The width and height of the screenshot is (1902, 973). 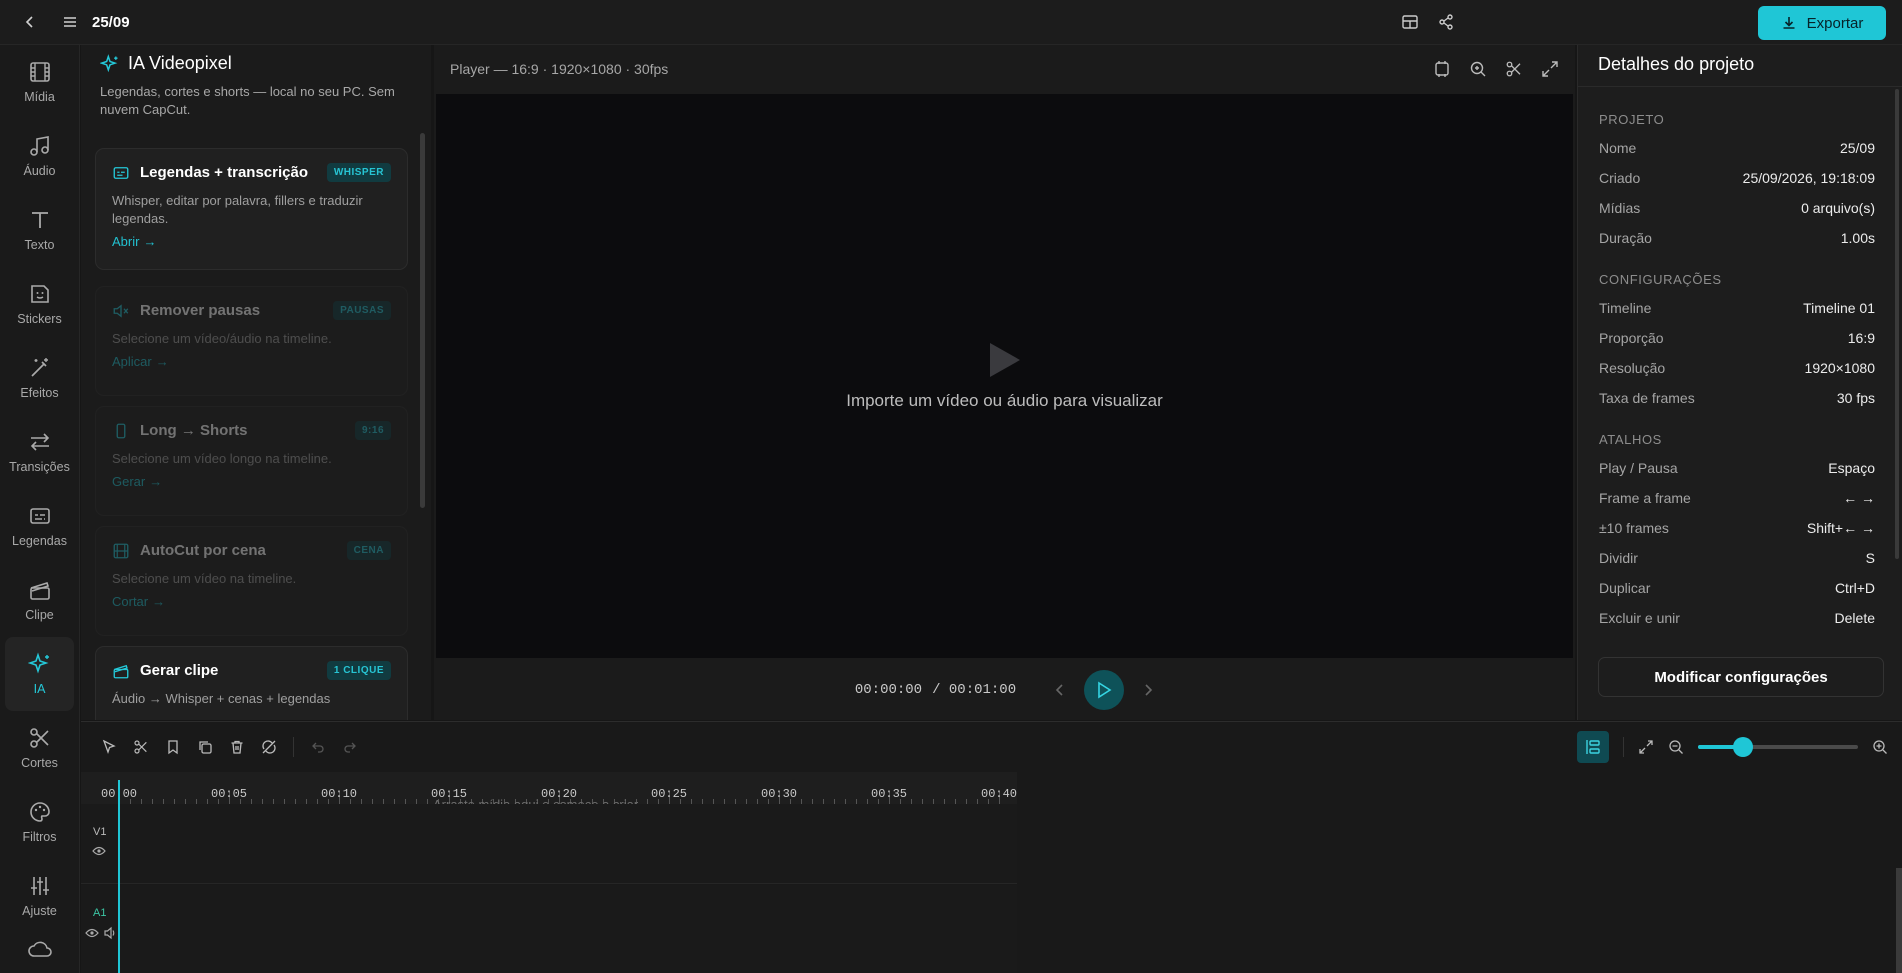 I want to click on play-placeholder-icon, so click(x=1005, y=360).